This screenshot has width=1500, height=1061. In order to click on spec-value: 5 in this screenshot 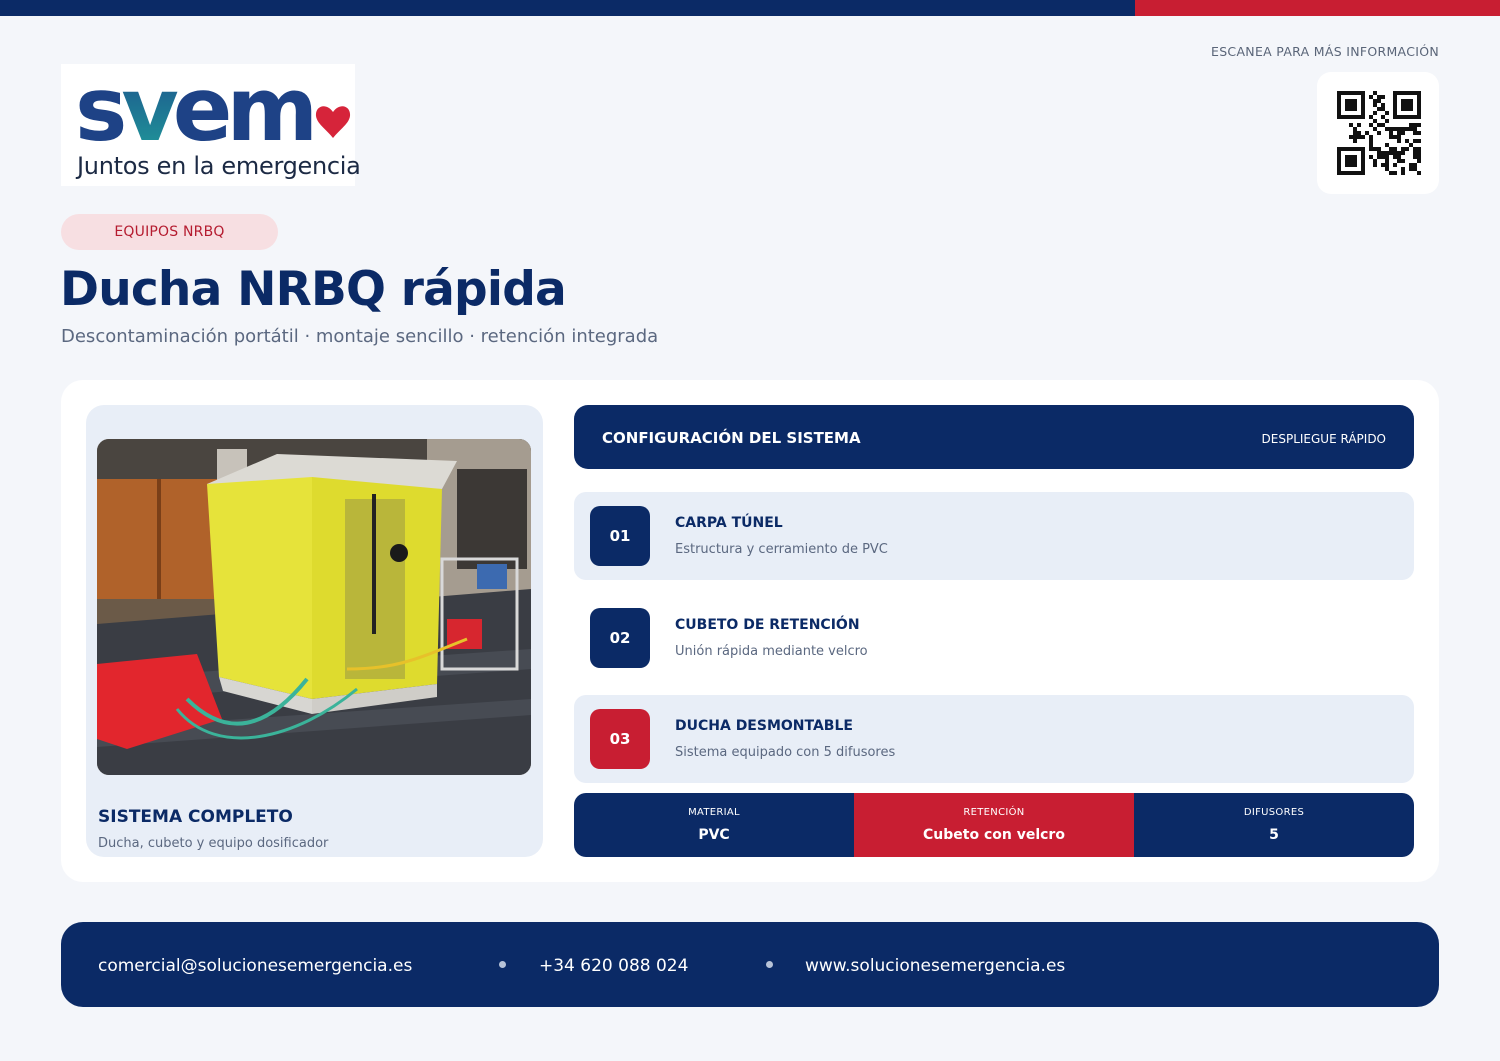, I will do `click(1274, 835)`.